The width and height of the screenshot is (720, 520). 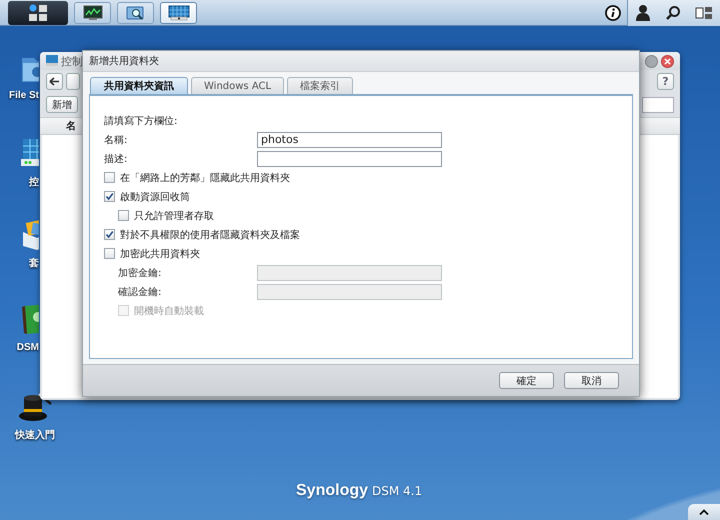 What do you see at coordinates (73, 81) in the screenshot?
I see `forward-button` at bounding box center [73, 81].